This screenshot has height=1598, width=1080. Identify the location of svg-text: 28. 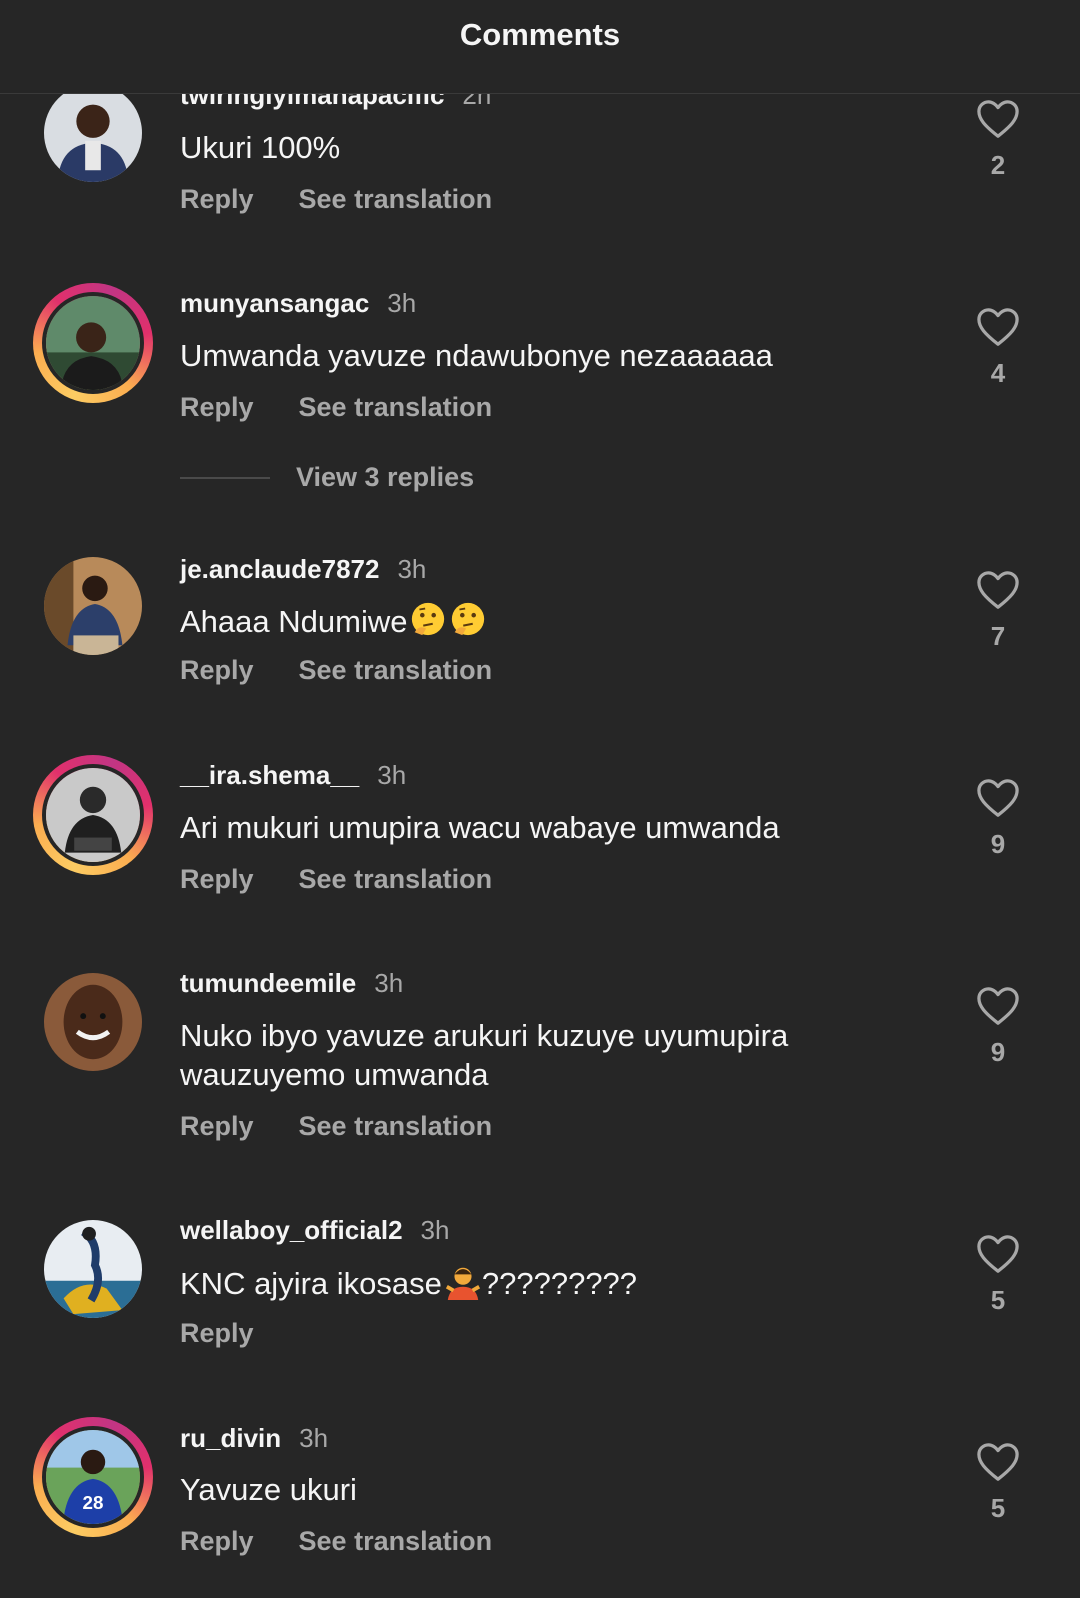
(93, 1502).